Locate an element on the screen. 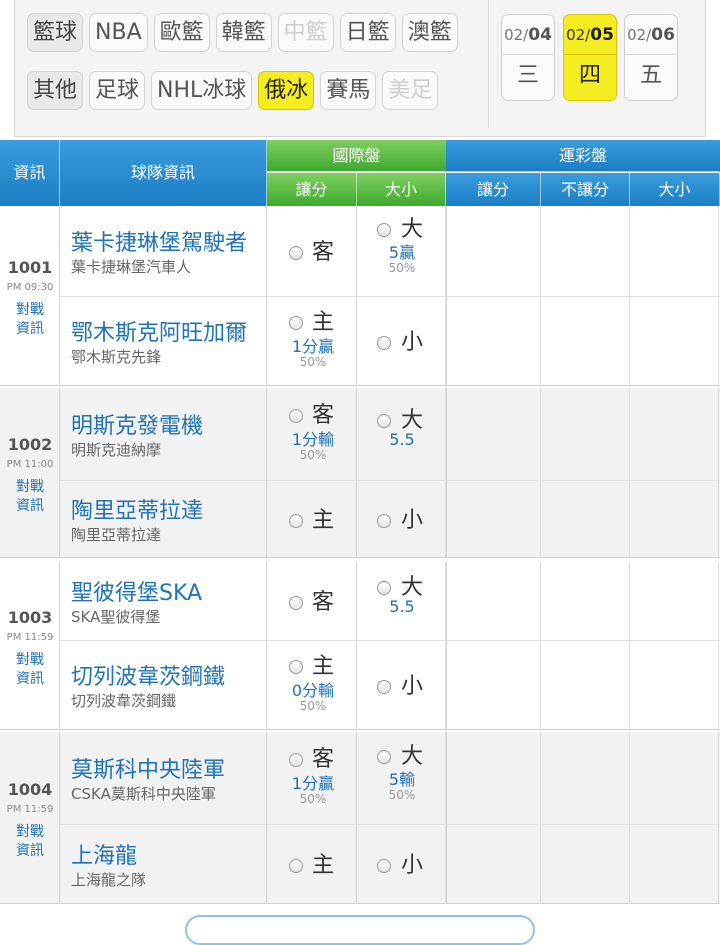 The height and width of the screenshot is (945, 720). category-korea-basketball: 韓籃 is located at coordinates (243, 32).